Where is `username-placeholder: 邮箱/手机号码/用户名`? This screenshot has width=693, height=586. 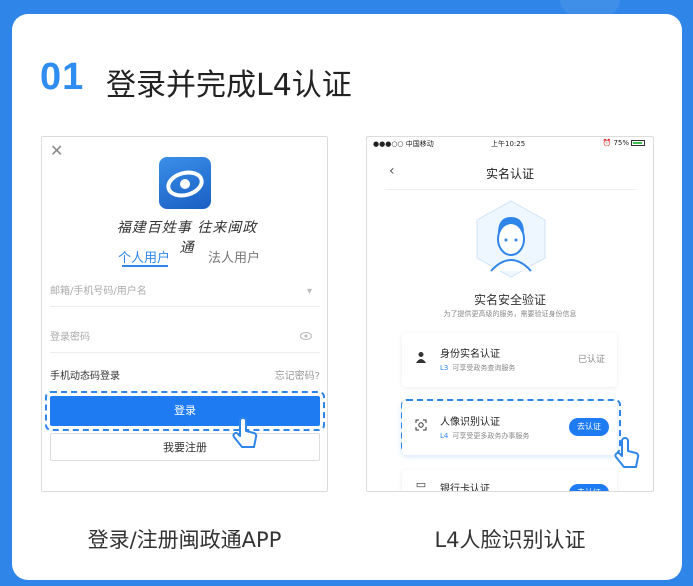 username-placeholder: 邮箱/手机号码/用户名 is located at coordinates (98, 291).